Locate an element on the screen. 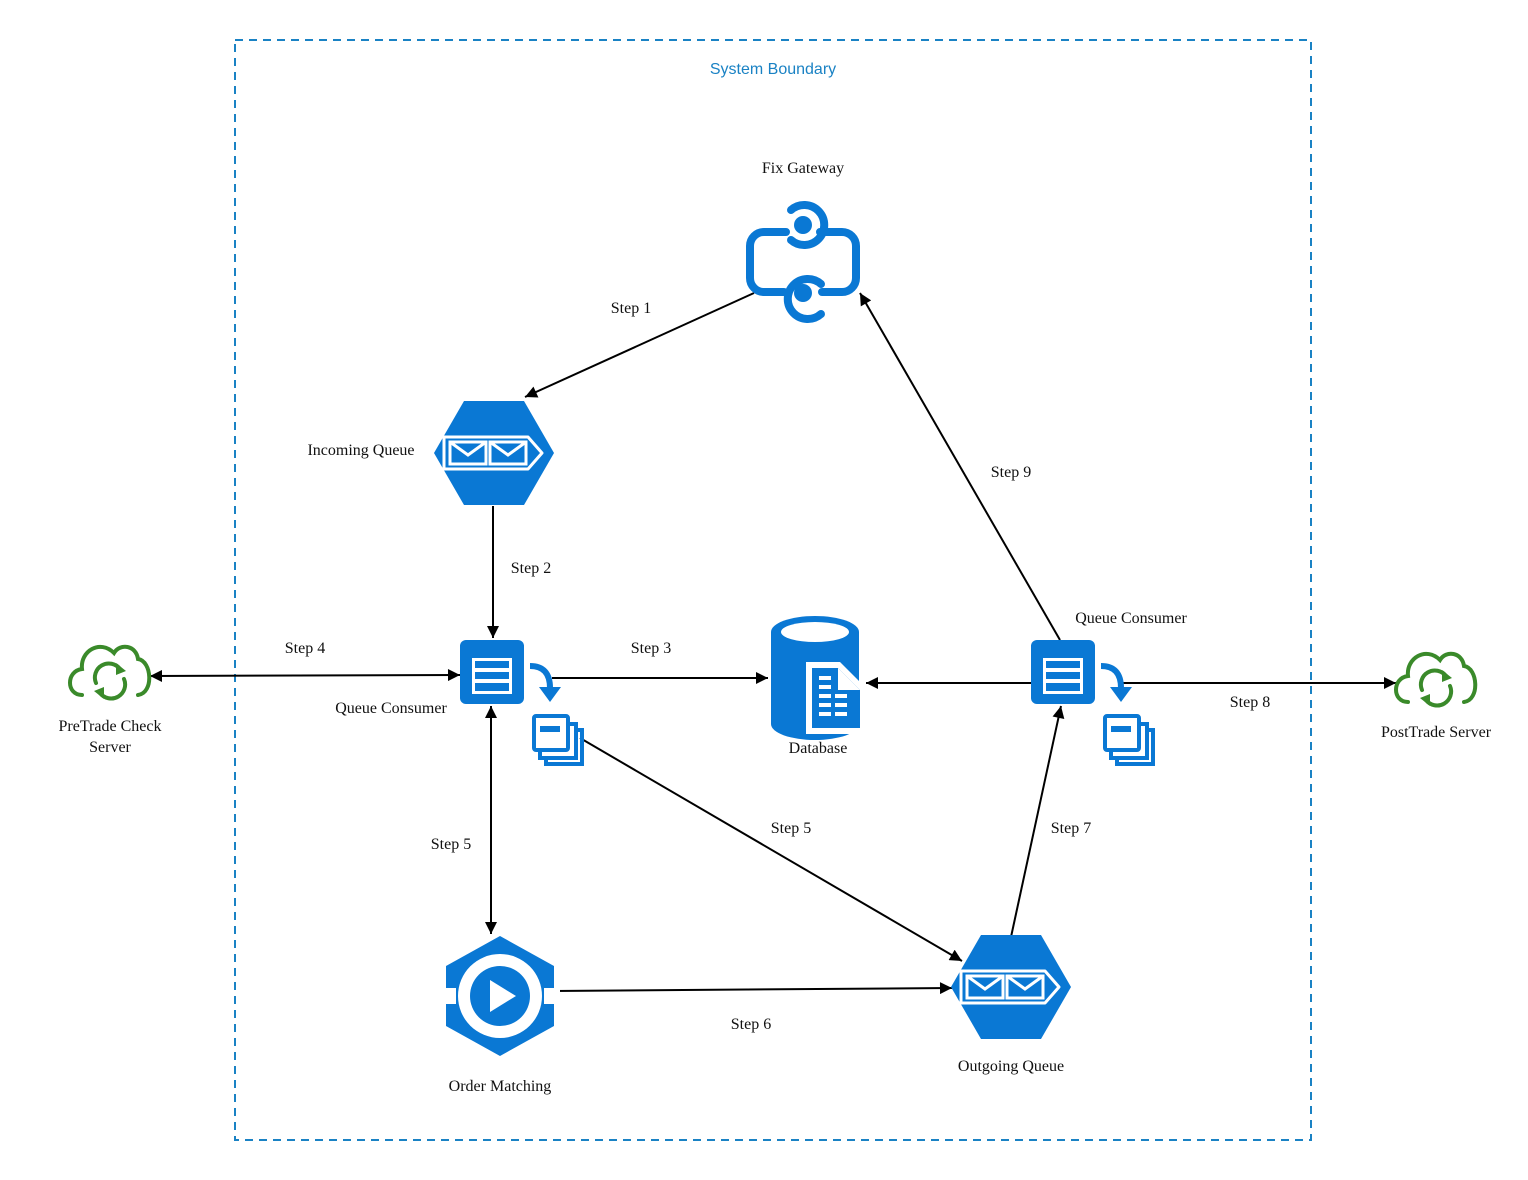 The width and height of the screenshot is (1528, 1180). database-icon is located at coordinates (818, 678).